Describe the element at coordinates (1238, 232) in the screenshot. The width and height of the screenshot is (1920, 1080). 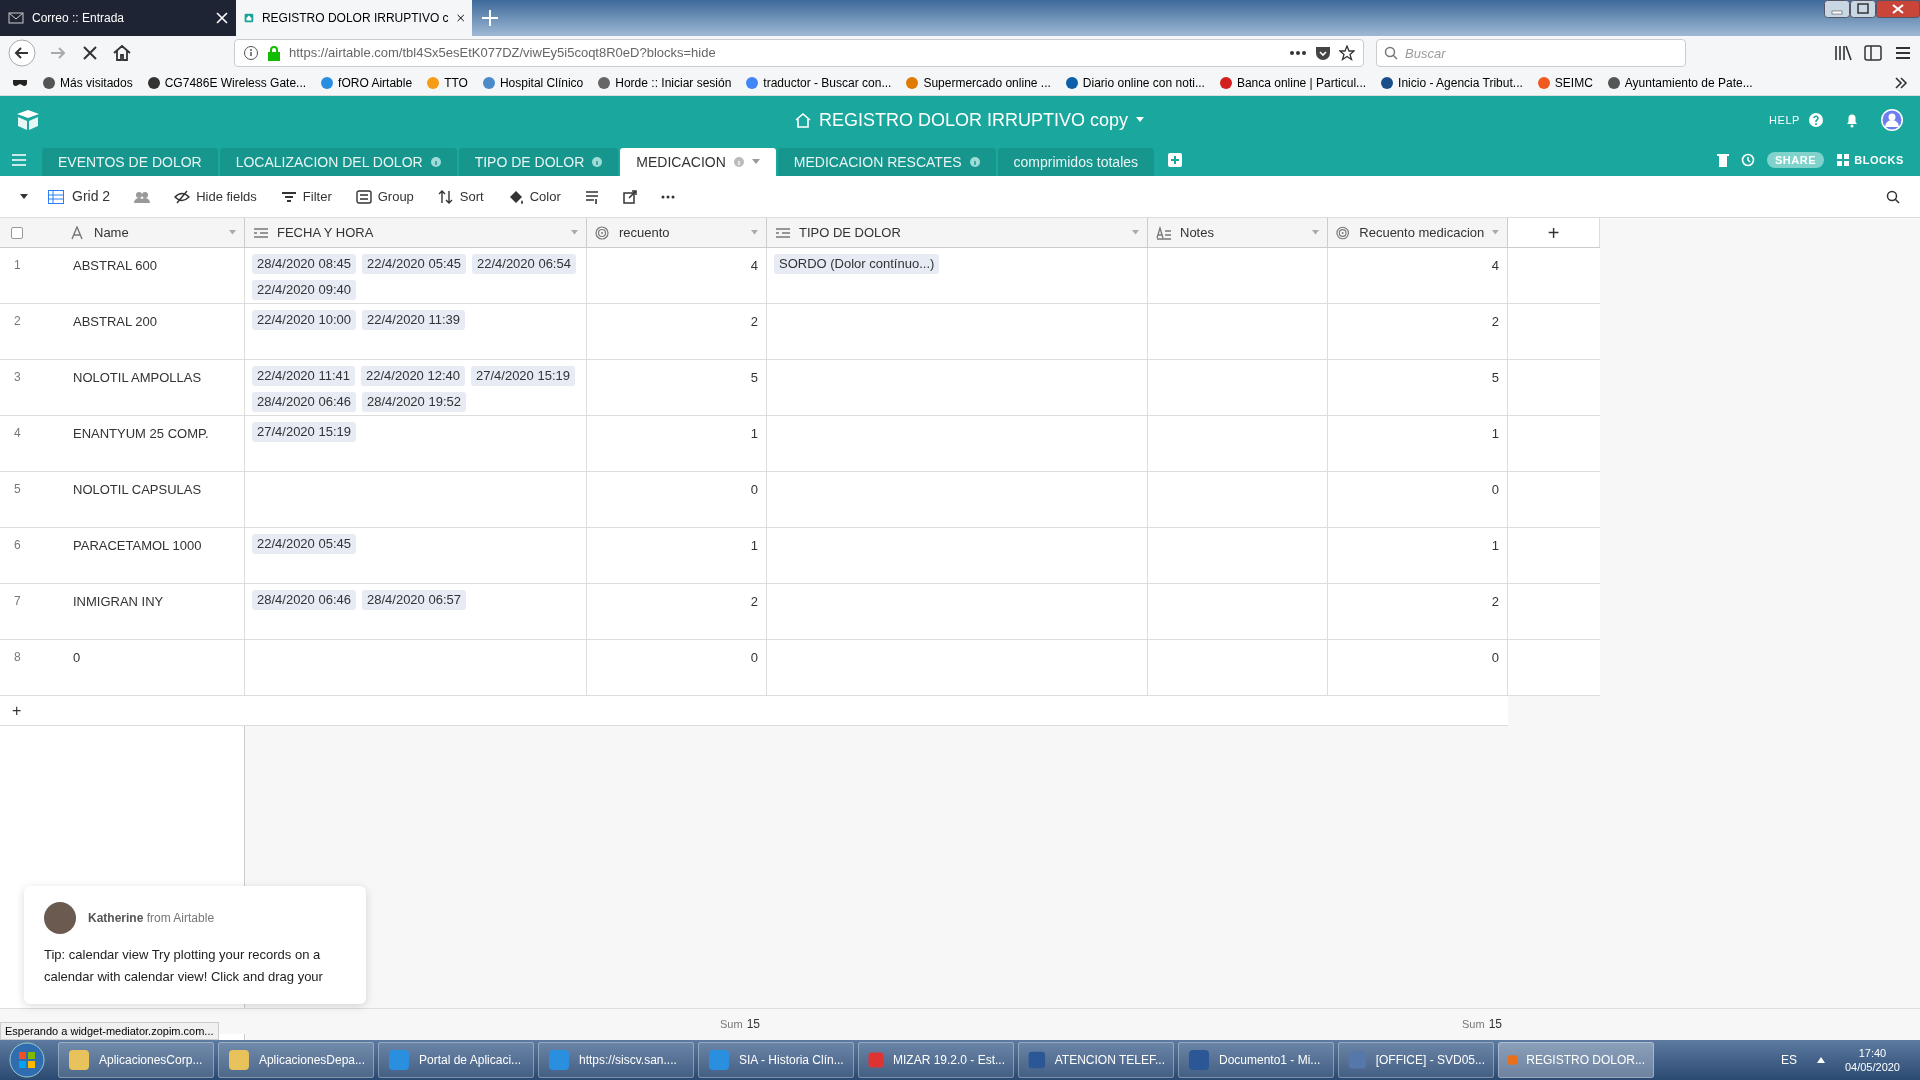
I see `column-header: Notes` at that location.